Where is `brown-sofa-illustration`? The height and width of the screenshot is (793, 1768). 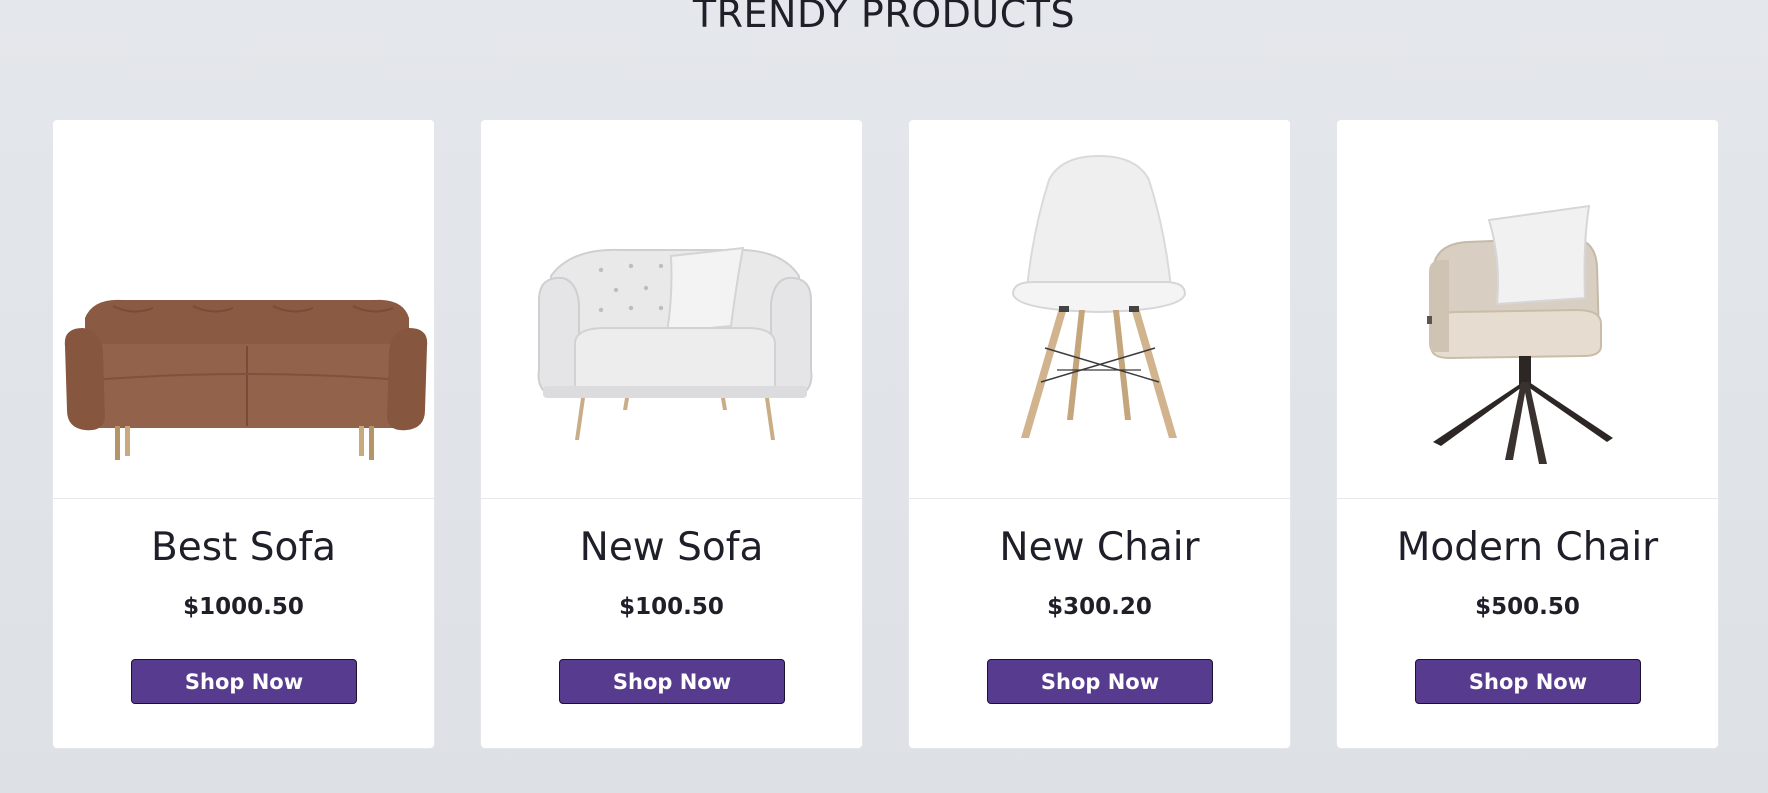 brown-sofa-illustration is located at coordinates (246, 379).